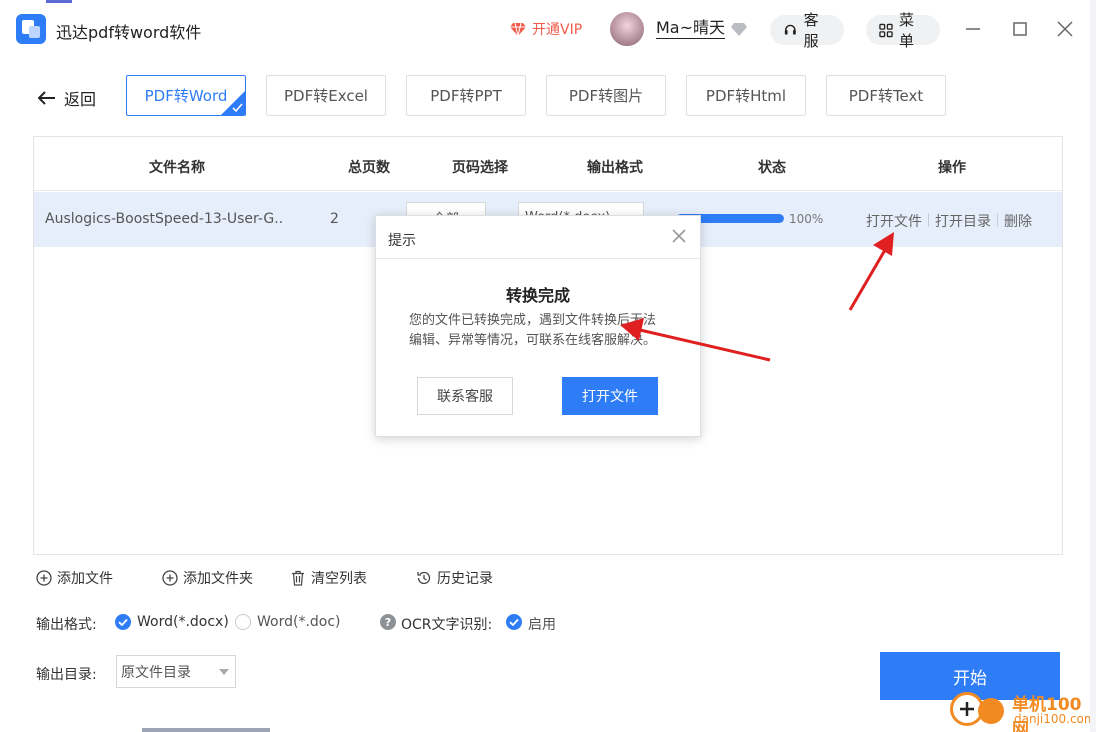 The width and height of the screenshot is (1096, 732). What do you see at coordinates (610, 396) in the screenshot?
I see `open-file-button: 打开文件` at bounding box center [610, 396].